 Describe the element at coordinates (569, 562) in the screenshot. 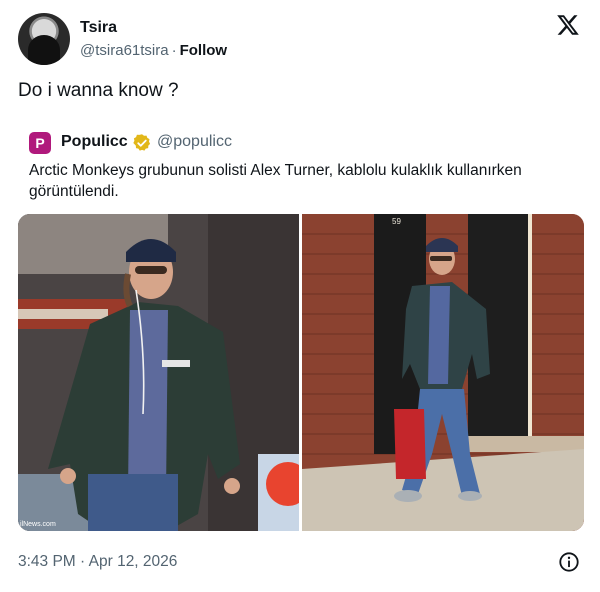

I see `info-icon` at that location.